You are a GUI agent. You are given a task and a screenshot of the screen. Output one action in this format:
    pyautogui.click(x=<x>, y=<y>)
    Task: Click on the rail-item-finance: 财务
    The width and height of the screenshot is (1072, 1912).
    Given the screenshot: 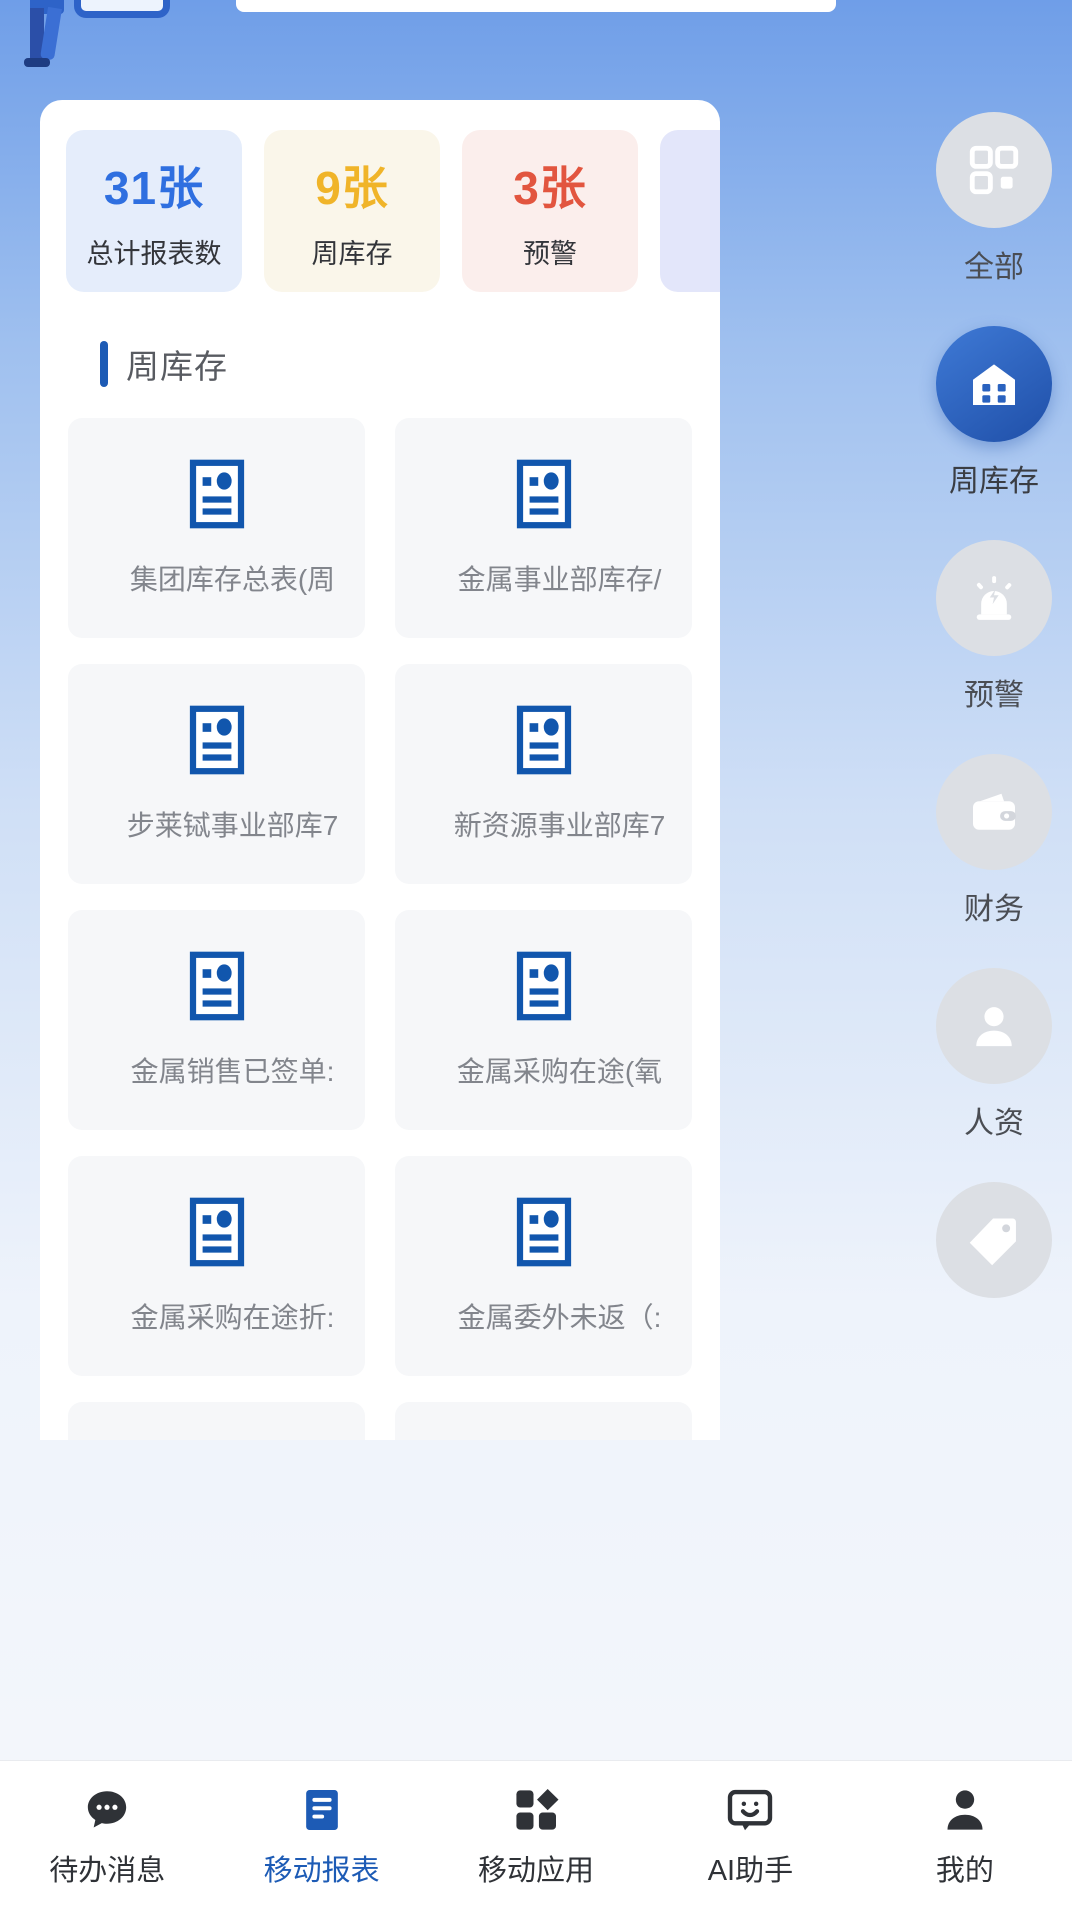 What is the action you would take?
    pyautogui.click(x=994, y=841)
    